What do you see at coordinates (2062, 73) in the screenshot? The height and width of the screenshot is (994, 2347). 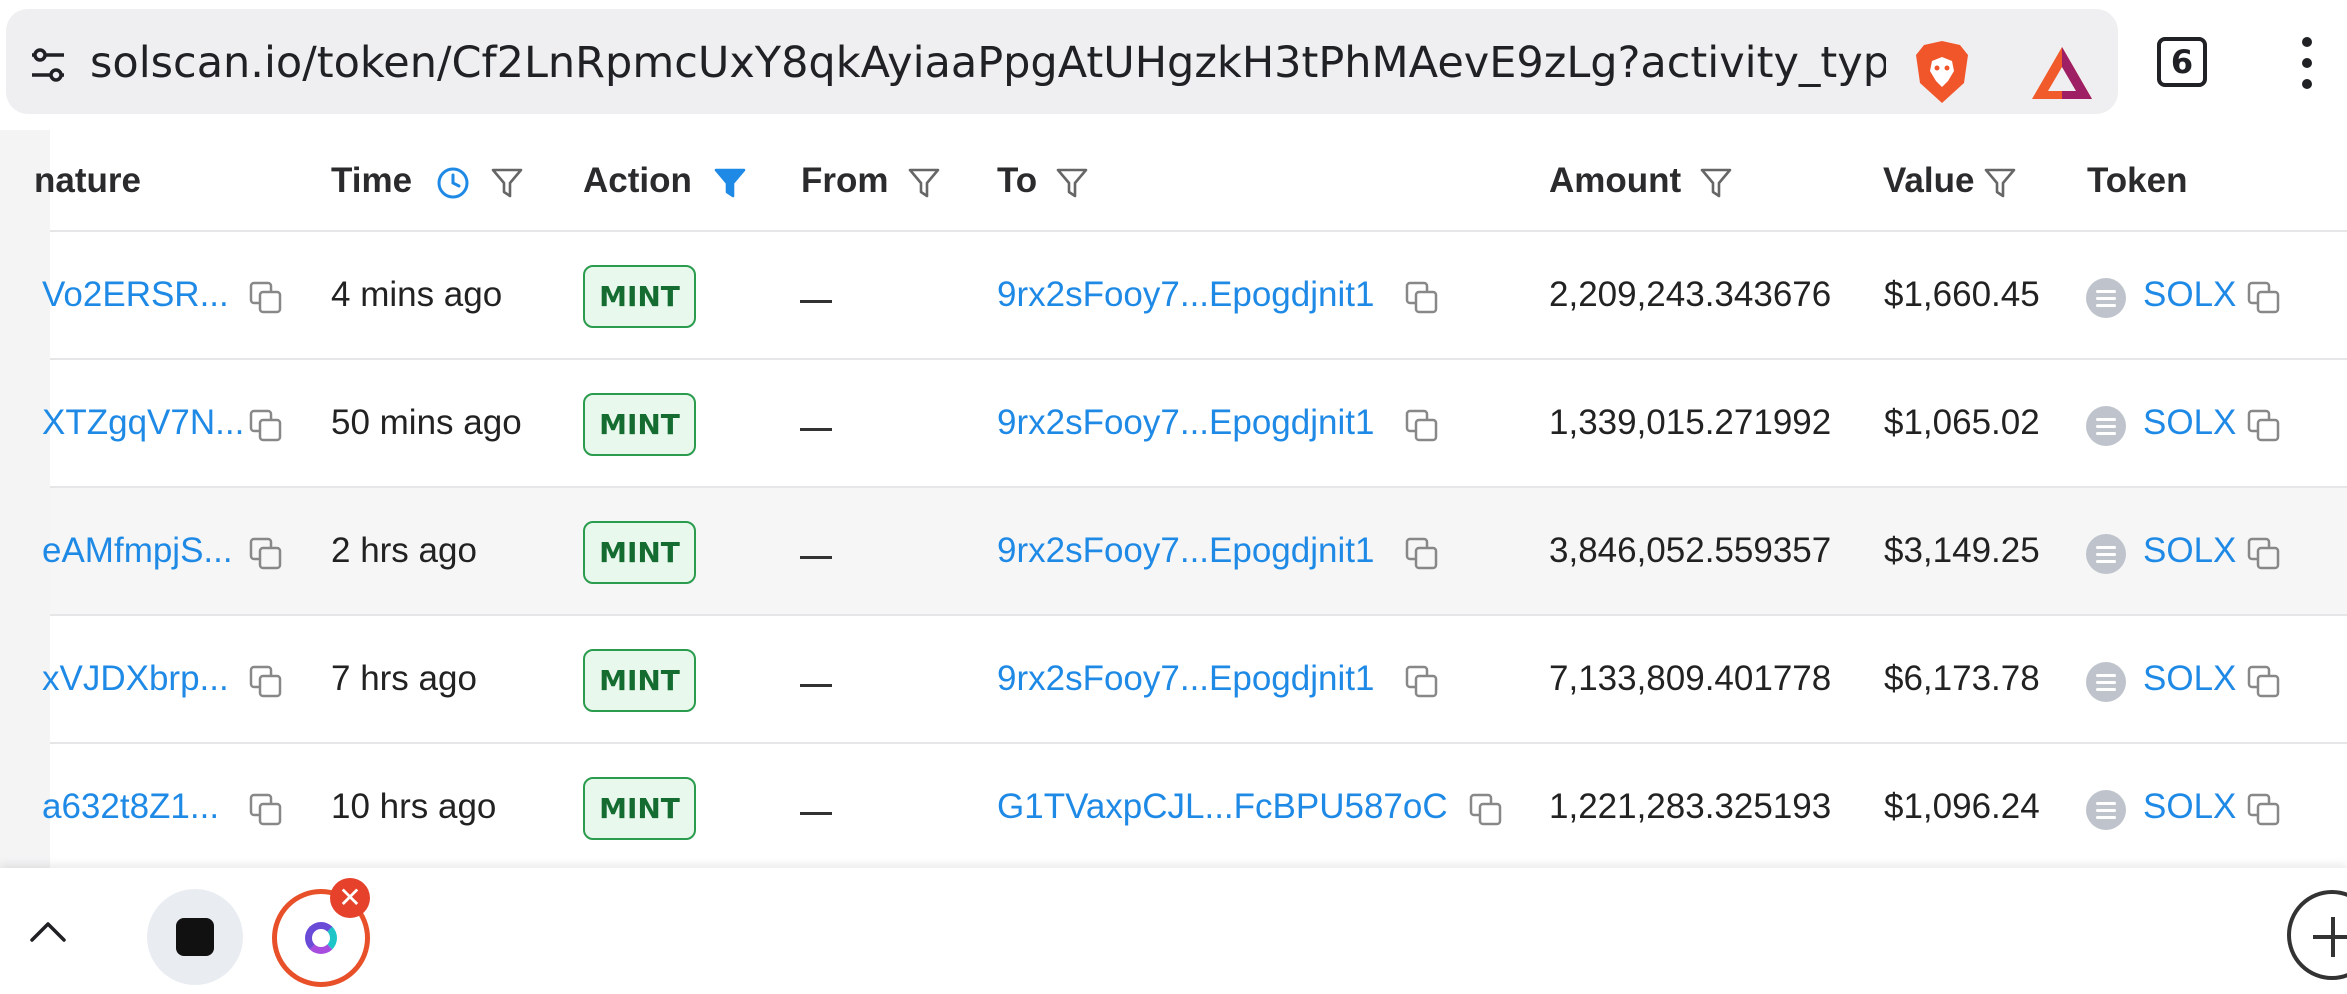 I see `brave-rewards-icon` at bounding box center [2062, 73].